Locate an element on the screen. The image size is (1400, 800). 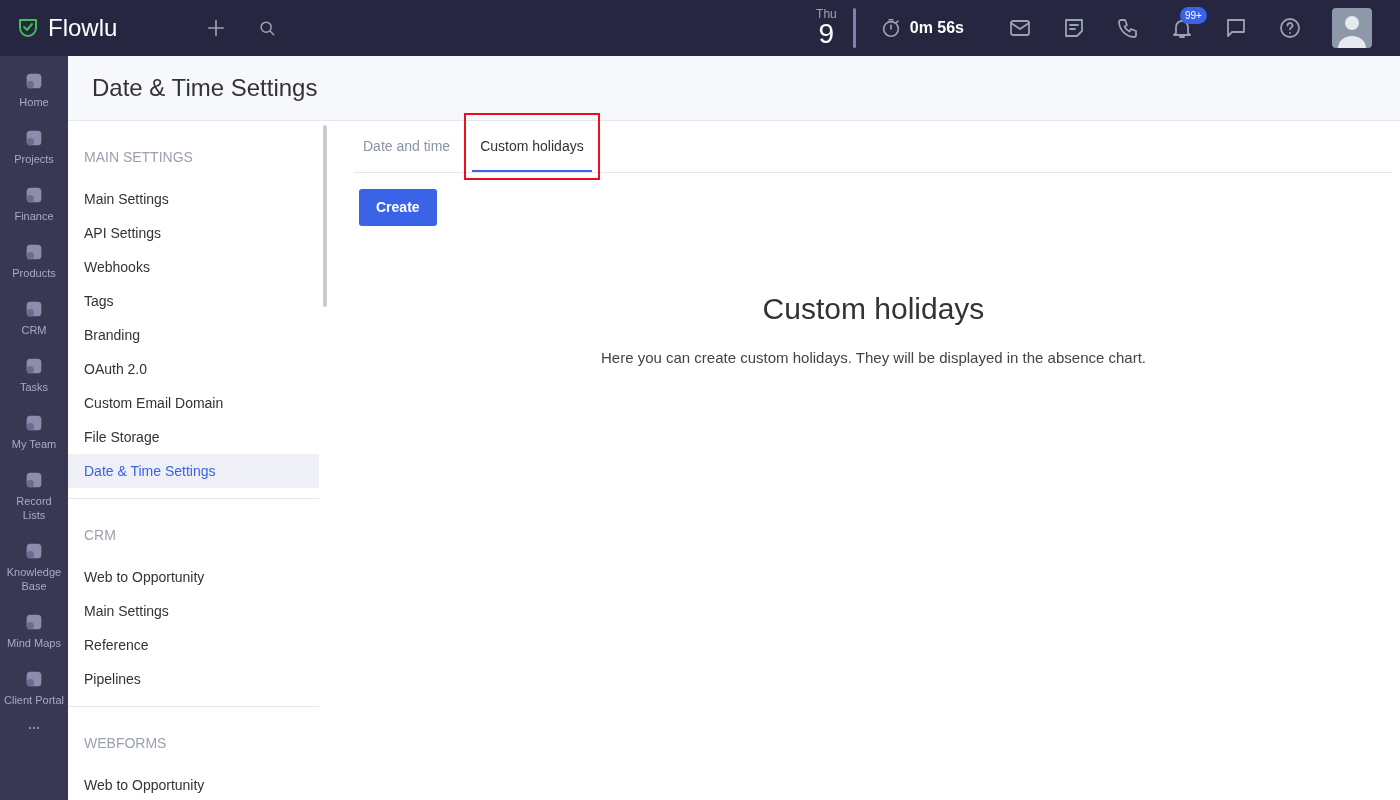
rail-item: Products is located at coordinates (34, 255).